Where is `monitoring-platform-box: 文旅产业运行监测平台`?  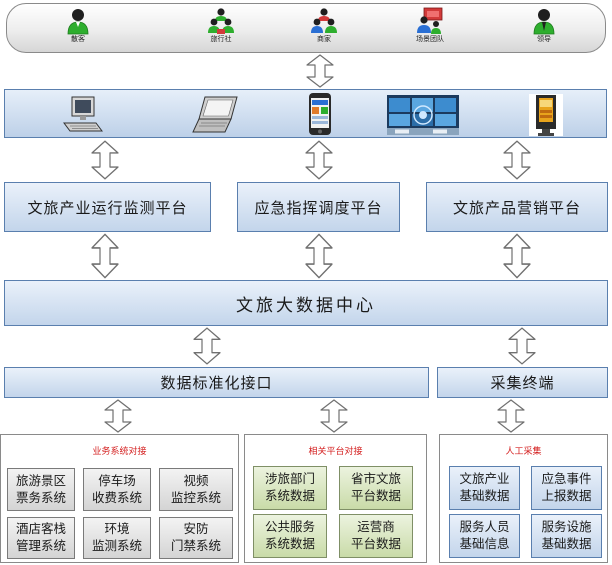 monitoring-platform-box: 文旅产业运行监测平台 is located at coordinates (107, 207).